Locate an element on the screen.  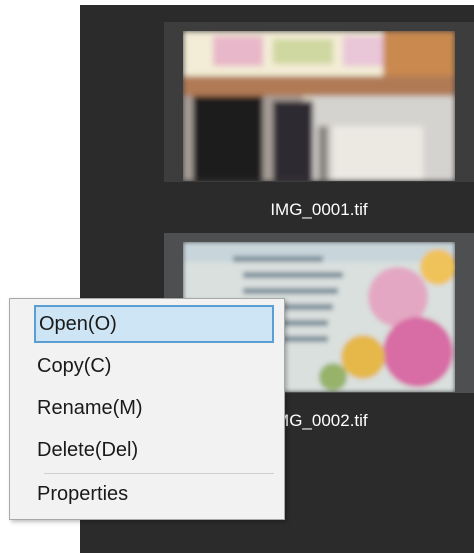
menu-separator is located at coordinates (159, 473).